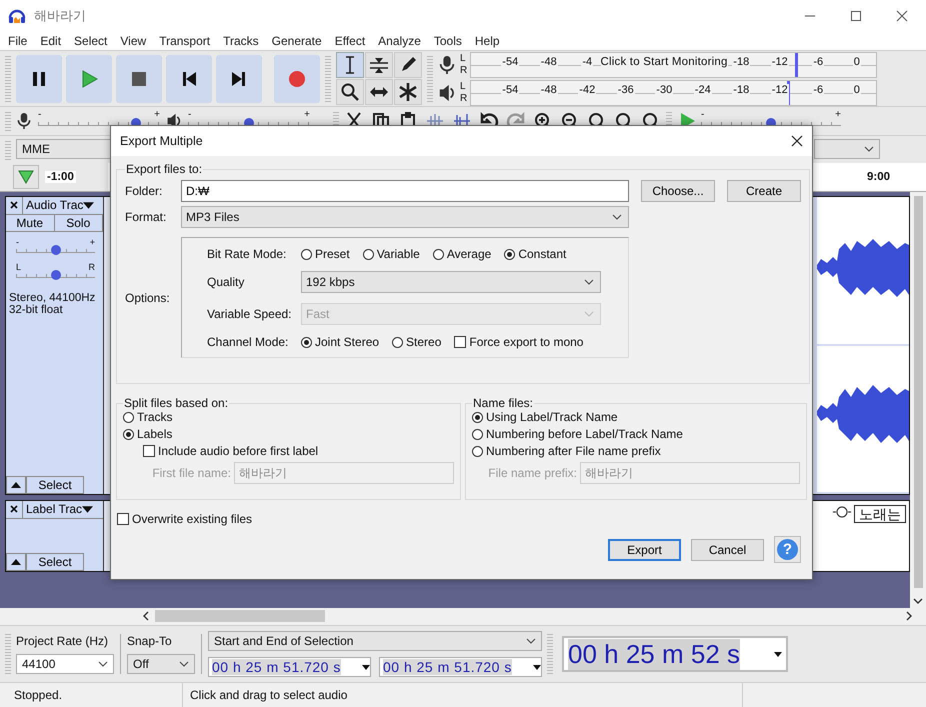 The width and height of the screenshot is (926, 707). I want to click on up-triangle-icon, so click(16, 561).